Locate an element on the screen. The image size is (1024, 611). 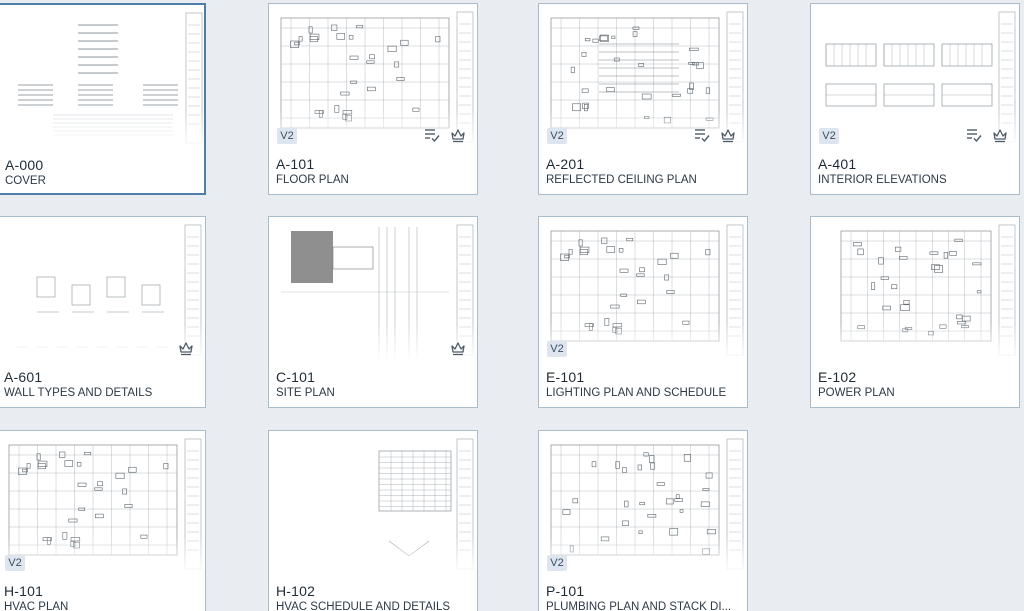
sheet-info: A-601 WALL TYPES AND DETAILS is located at coordinates (101, 384).